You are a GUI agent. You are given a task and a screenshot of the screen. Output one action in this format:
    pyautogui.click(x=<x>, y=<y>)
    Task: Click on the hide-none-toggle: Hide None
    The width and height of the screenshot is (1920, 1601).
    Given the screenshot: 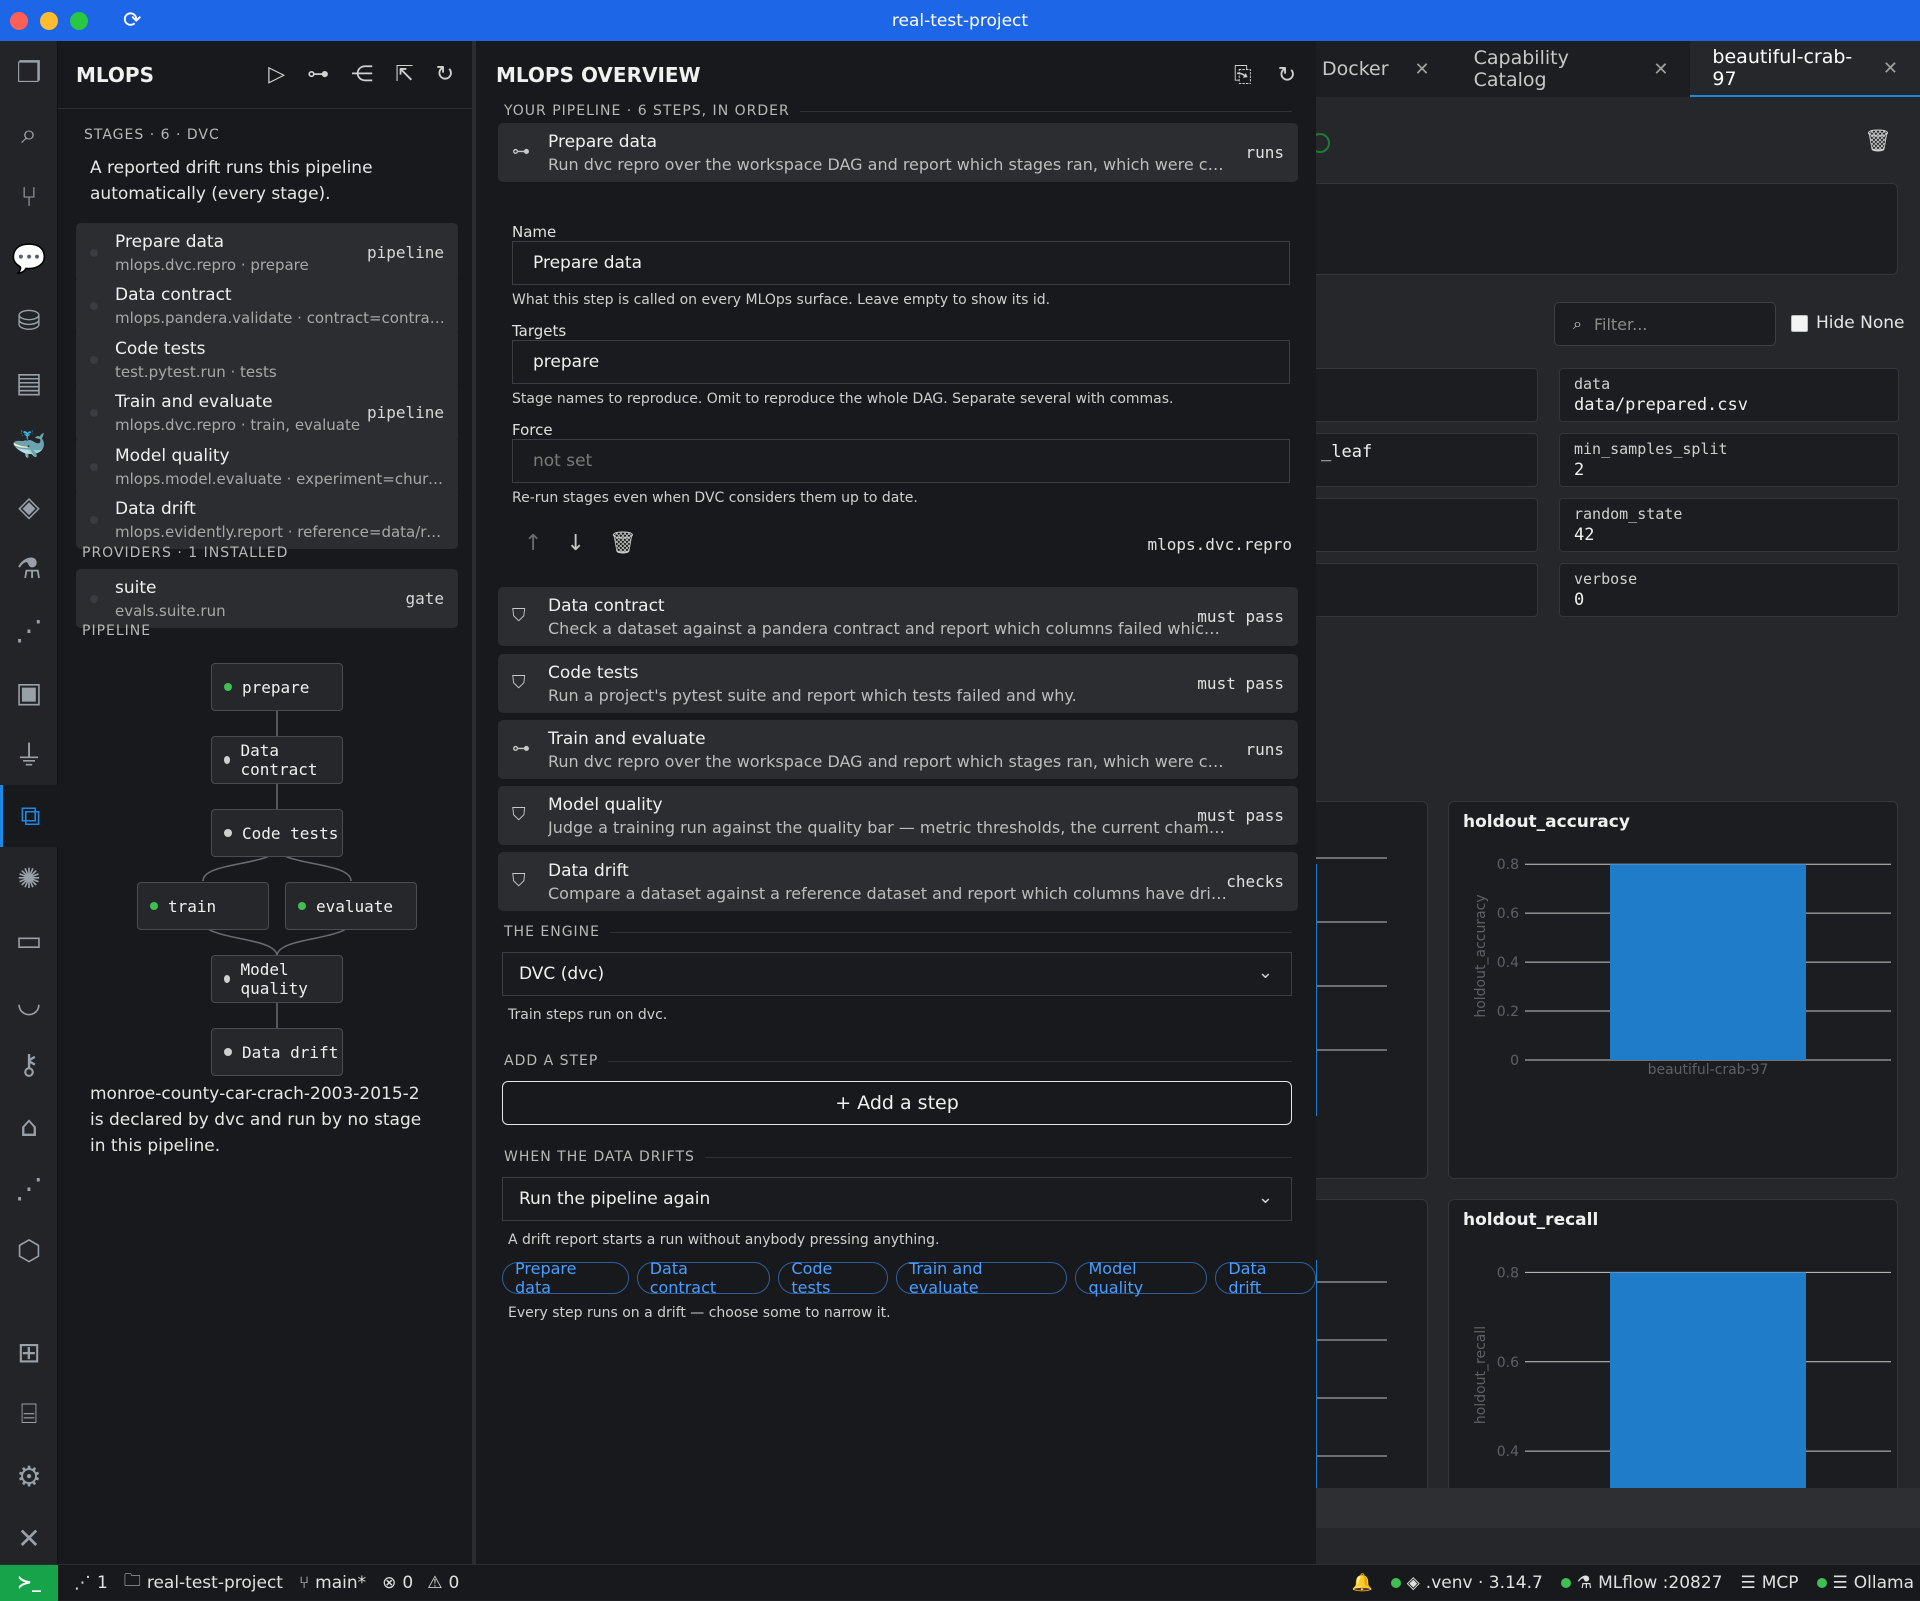 What is the action you would take?
    pyautogui.click(x=1848, y=323)
    